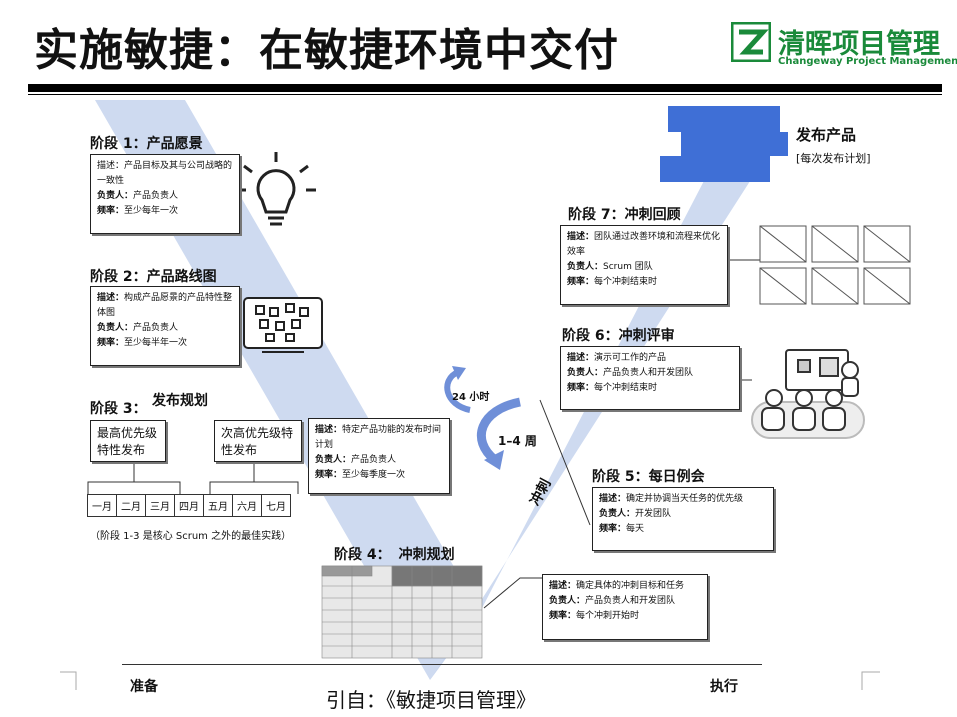 The image size is (957, 717). Describe the element at coordinates (870, 680) in the screenshot. I see `corner-br` at that location.